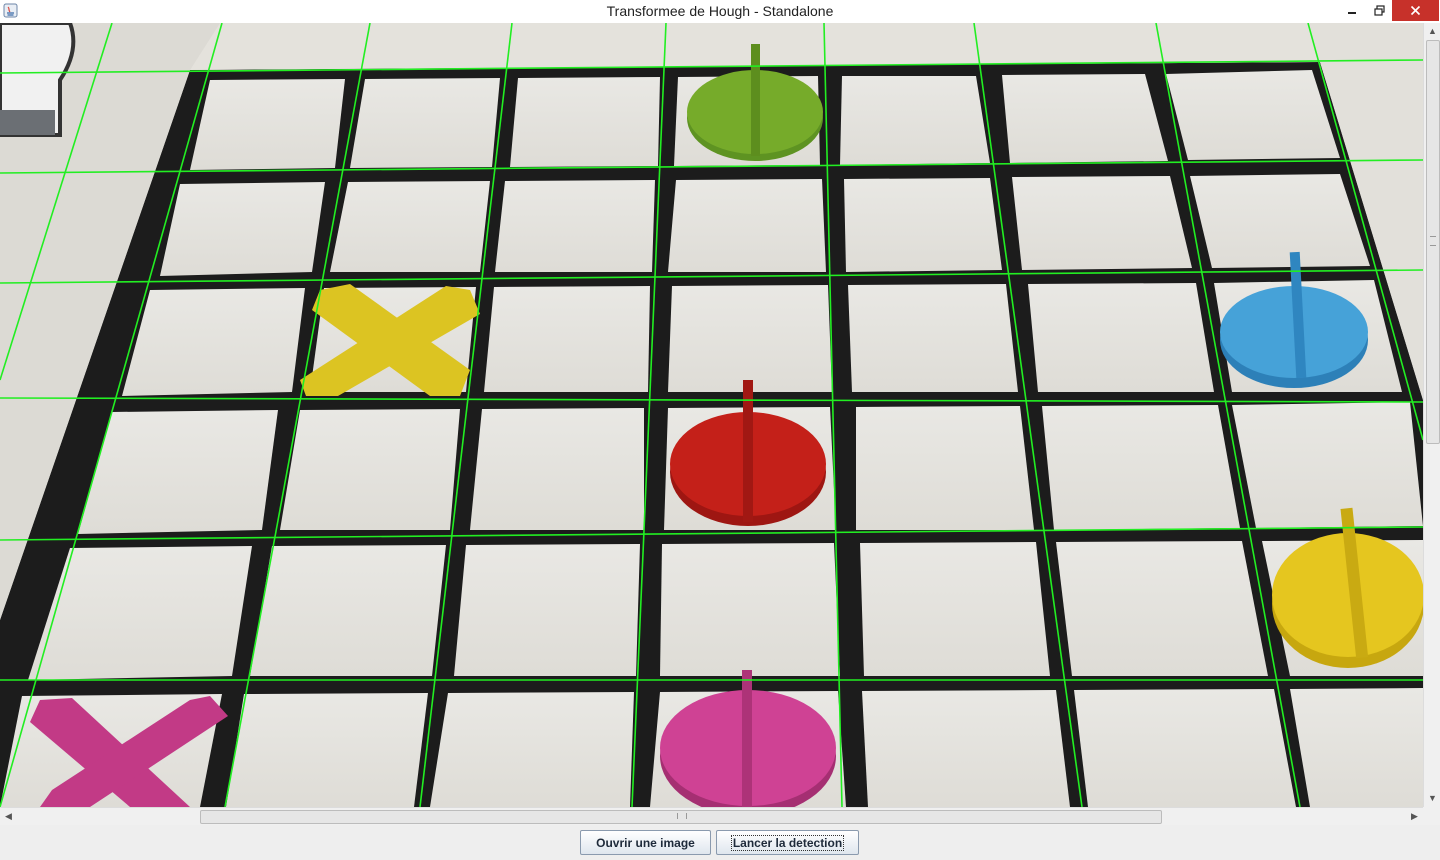  Describe the element at coordinates (1432, 31) in the screenshot. I see `scroll-up-icon: ▲` at that location.